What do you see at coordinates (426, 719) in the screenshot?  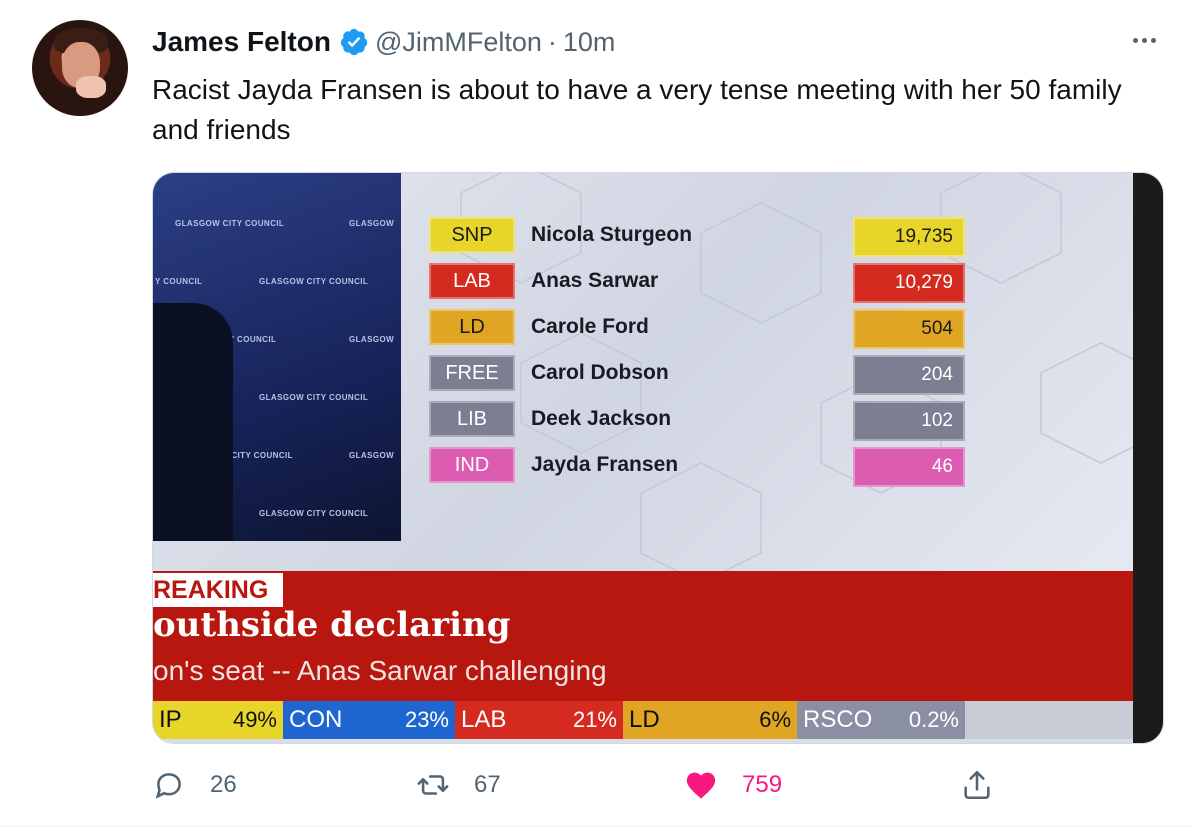 I see `ticker-percent: 23%` at bounding box center [426, 719].